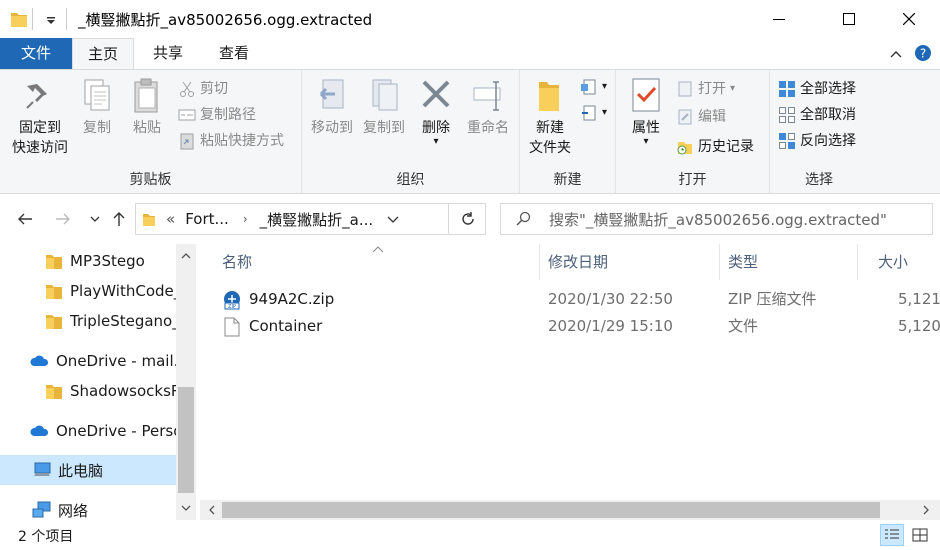 Image resolution: width=940 pixels, height=550 pixels. I want to click on nav-scroll-thumb, so click(186, 440).